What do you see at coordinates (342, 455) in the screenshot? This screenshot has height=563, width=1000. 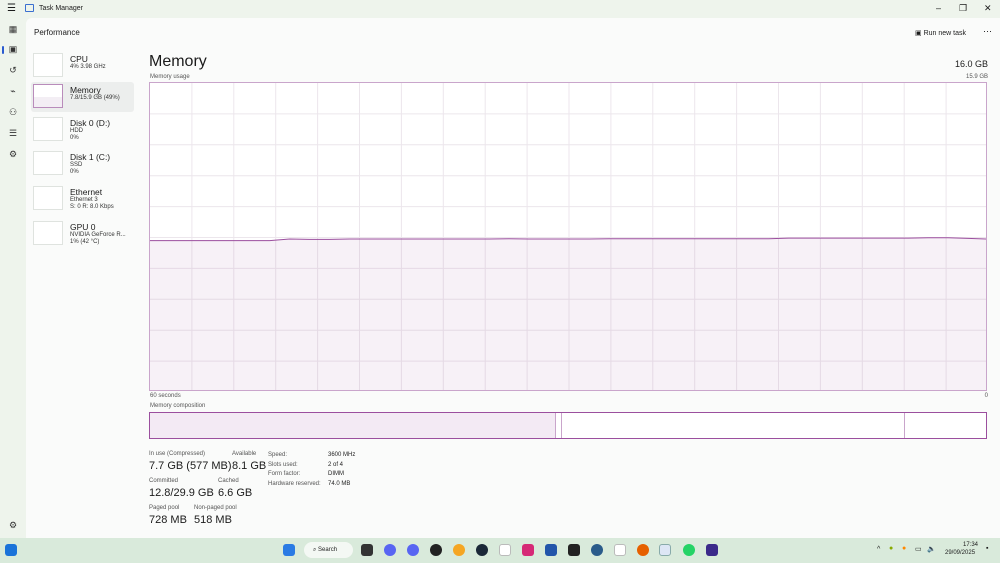 I see `detail-value: 3600 MHz` at bounding box center [342, 455].